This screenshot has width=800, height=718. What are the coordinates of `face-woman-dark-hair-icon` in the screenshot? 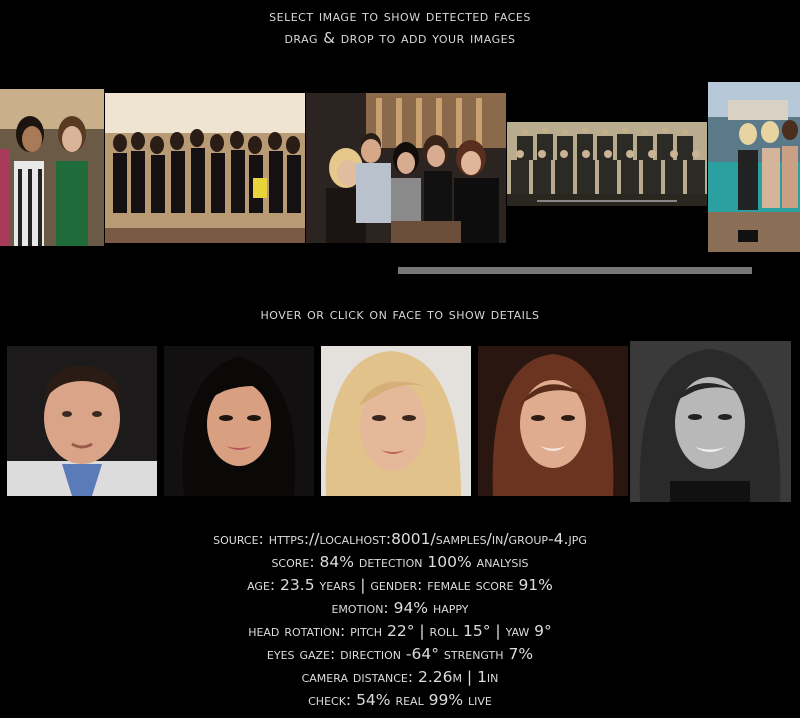 It's located at (239, 421).